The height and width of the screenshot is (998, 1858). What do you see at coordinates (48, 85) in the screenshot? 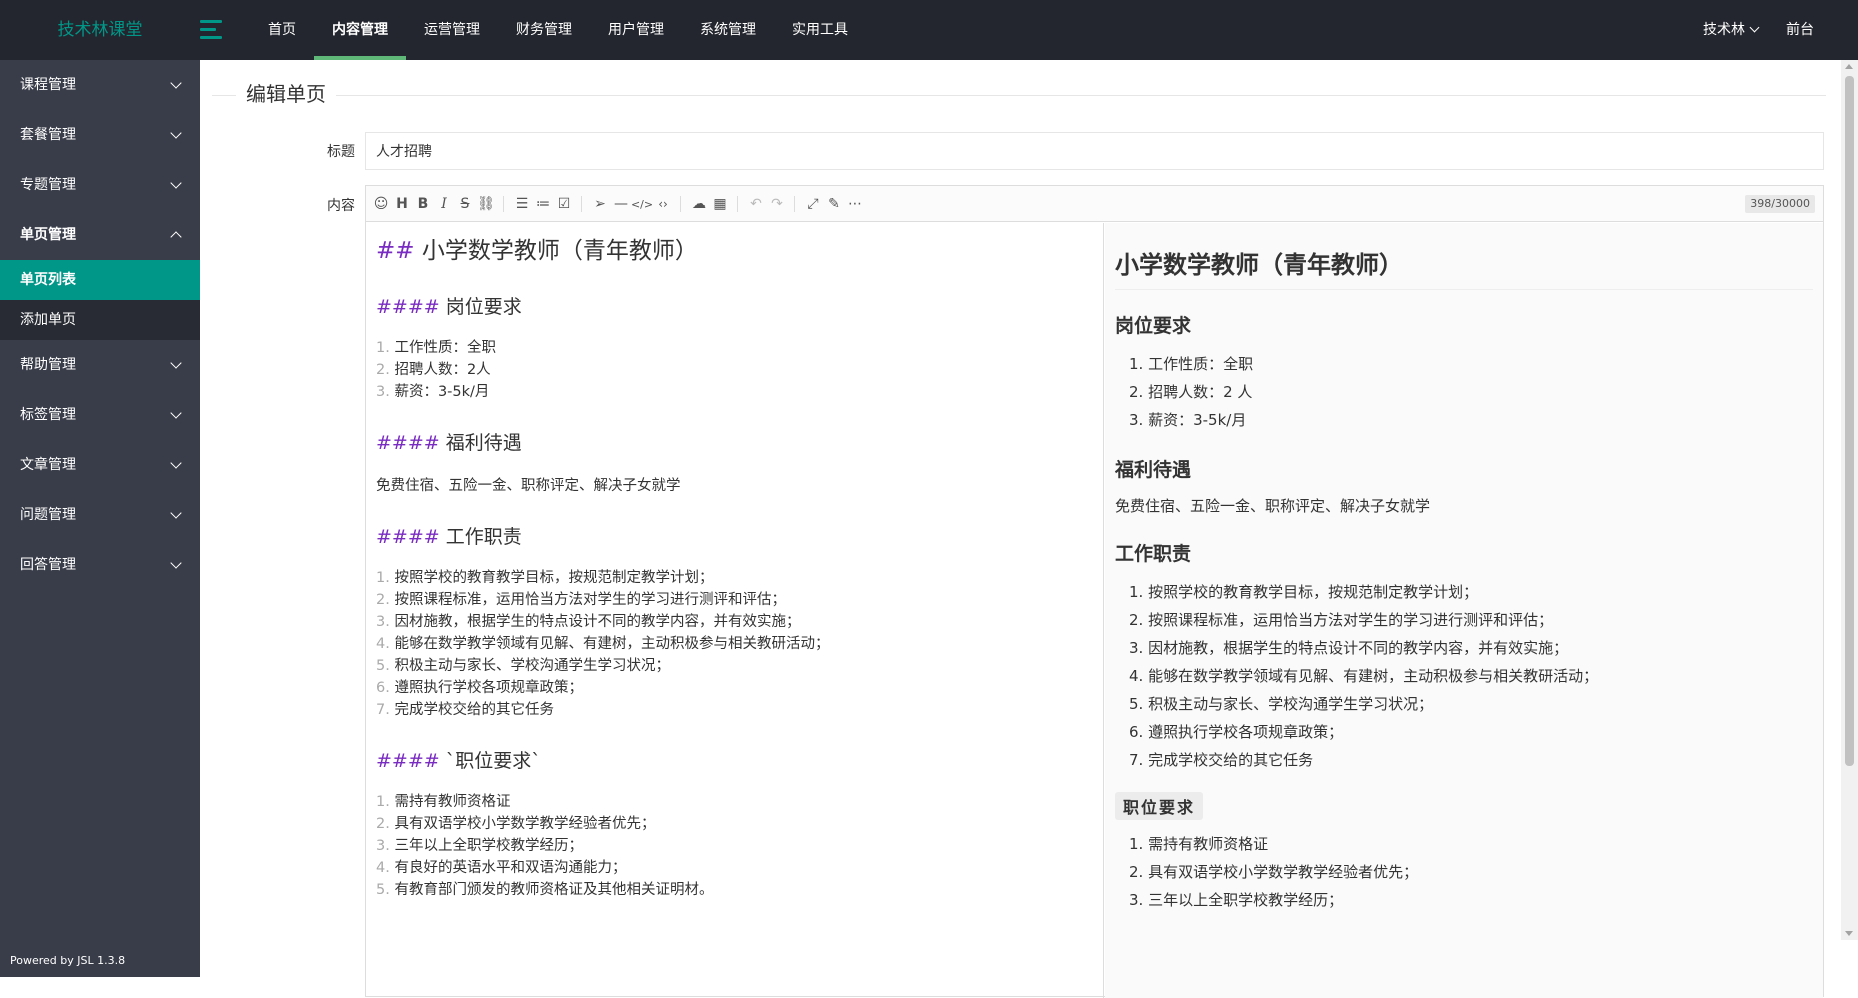
I see `sidebar-item-label: 课程管理` at bounding box center [48, 85].